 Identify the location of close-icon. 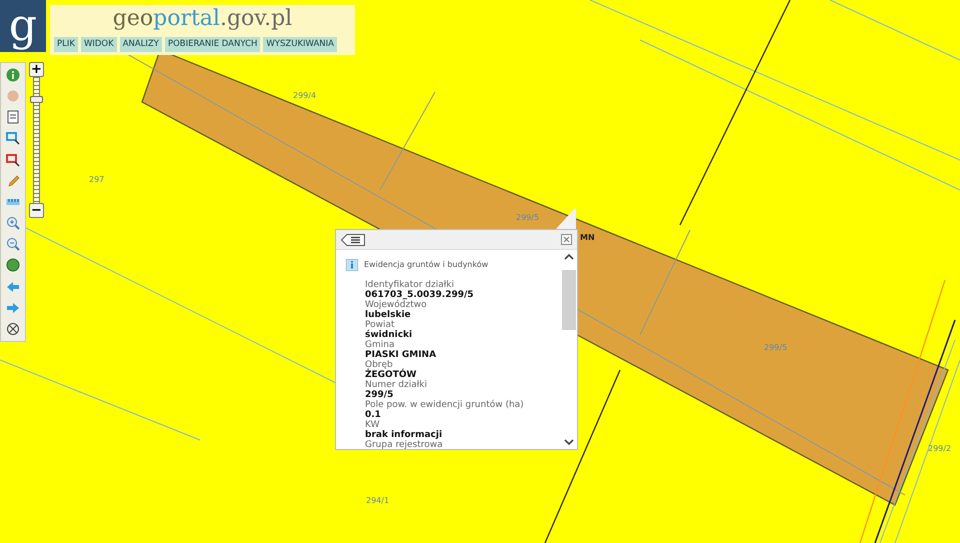
(566, 239).